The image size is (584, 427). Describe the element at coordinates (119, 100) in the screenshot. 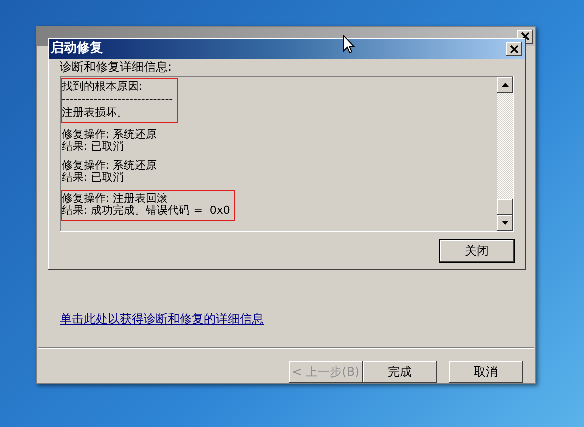

I see `repair-entry: 找到的根本原因: ---------------------------- 注册表损坏。` at that location.